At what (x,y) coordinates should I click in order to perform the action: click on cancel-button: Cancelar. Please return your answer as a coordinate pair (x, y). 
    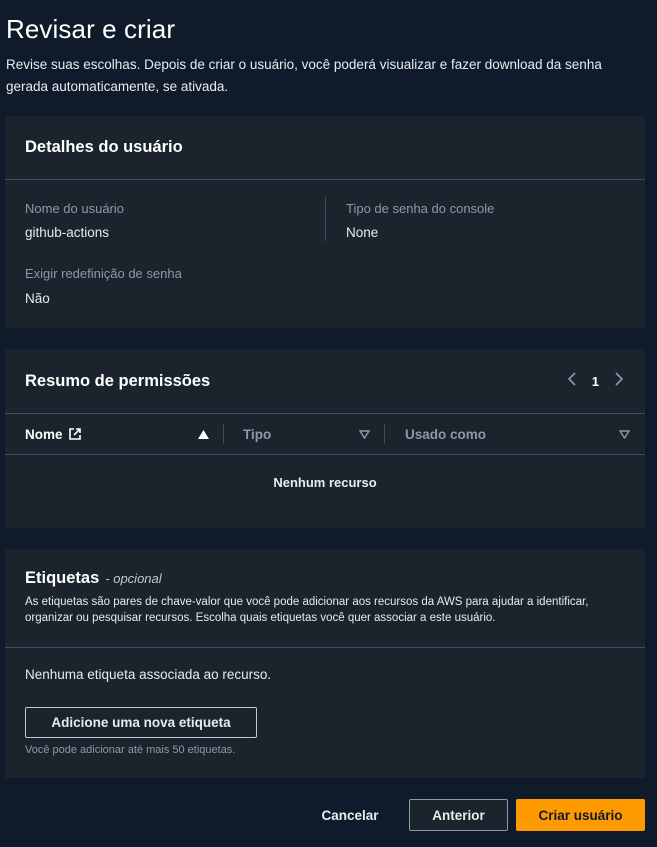
    Looking at the image, I should click on (350, 815).